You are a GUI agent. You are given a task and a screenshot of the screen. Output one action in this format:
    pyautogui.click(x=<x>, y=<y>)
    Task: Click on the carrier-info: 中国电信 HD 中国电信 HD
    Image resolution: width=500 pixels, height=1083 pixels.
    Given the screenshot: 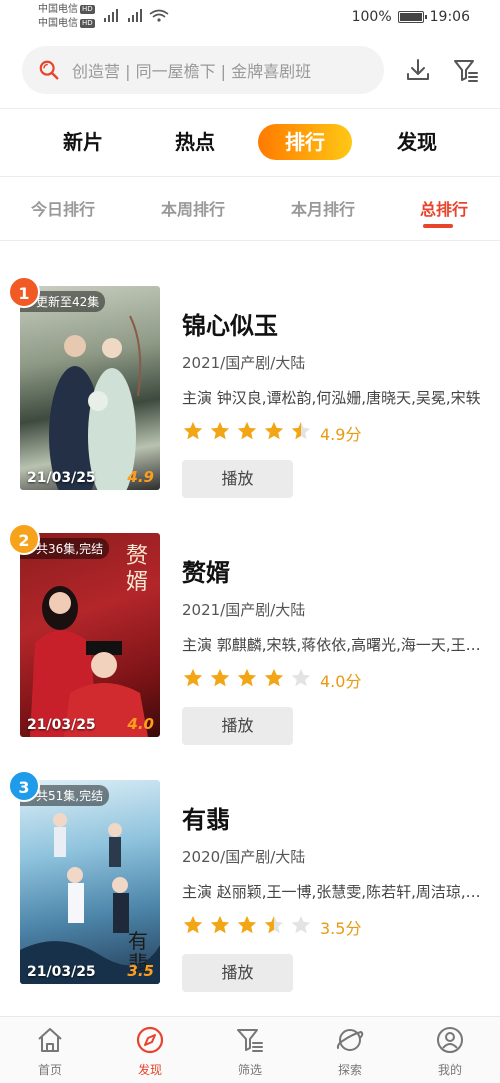 What is the action you would take?
    pyautogui.click(x=66, y=17)
    